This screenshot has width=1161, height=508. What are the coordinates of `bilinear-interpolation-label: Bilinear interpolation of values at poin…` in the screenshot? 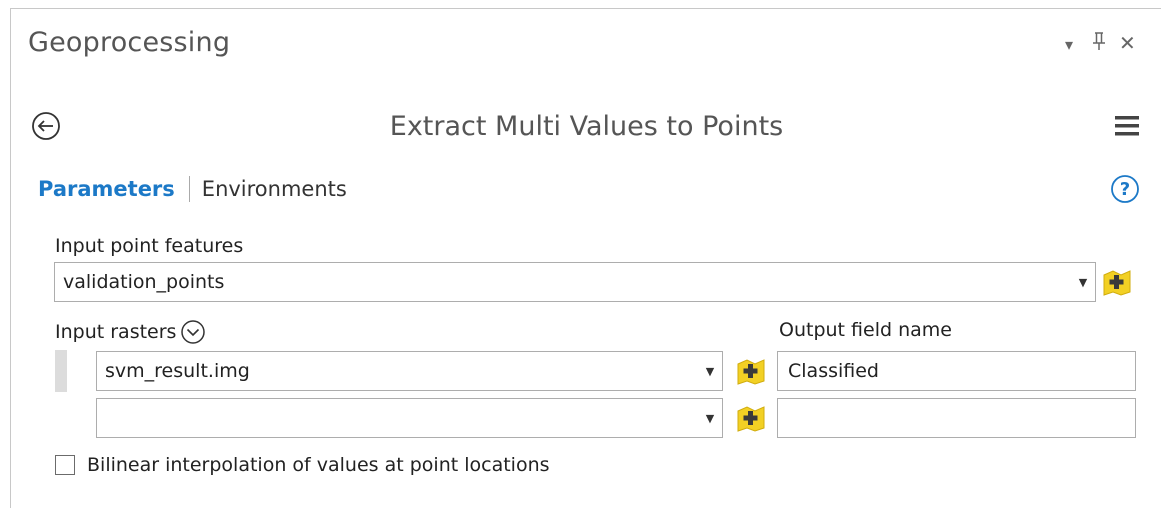 It's located at (318, 465).